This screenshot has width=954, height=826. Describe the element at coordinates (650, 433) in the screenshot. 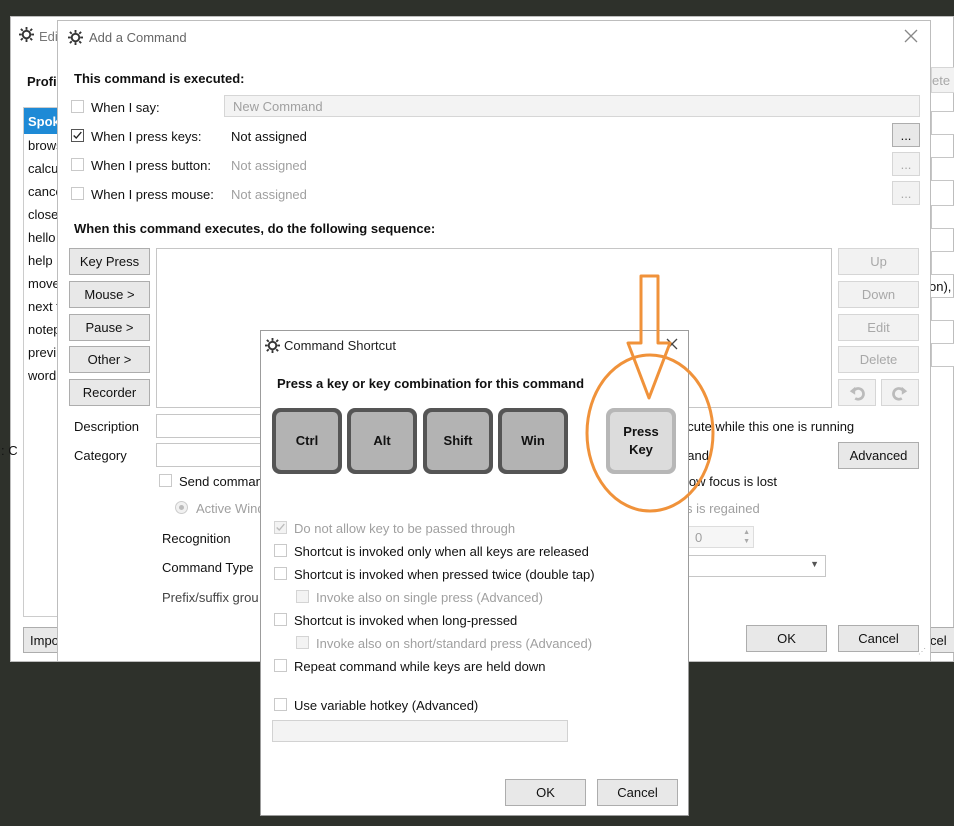

I see `highlight-ellipse` at that location.